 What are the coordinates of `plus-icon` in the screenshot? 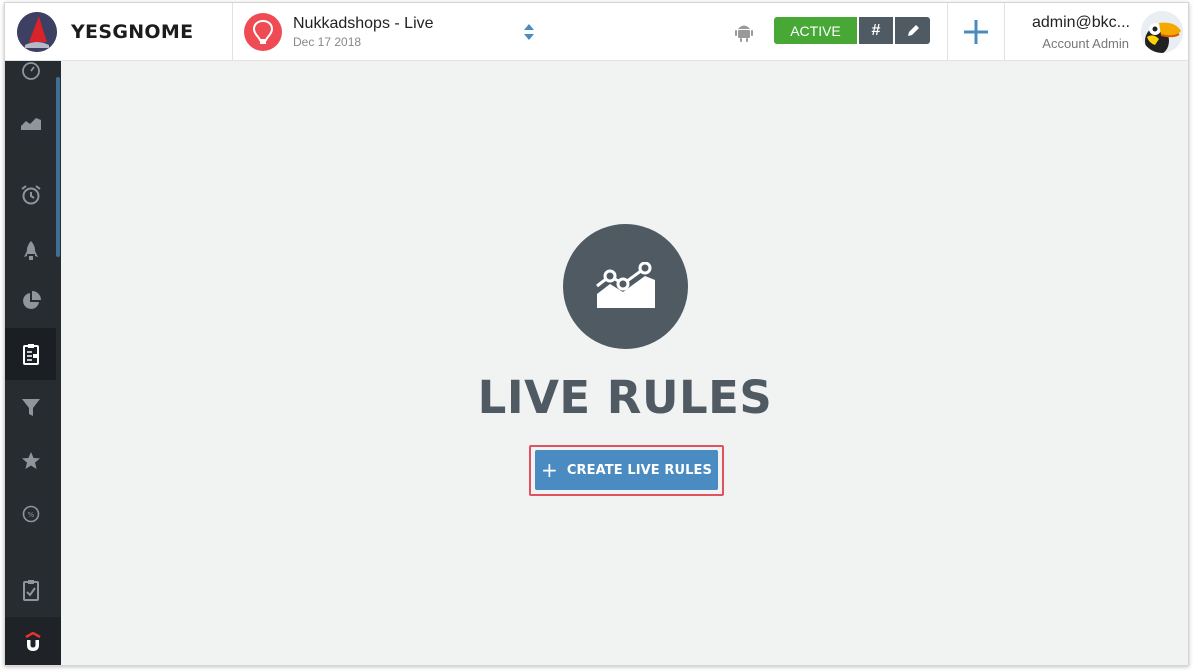 It's located at (976, 32).